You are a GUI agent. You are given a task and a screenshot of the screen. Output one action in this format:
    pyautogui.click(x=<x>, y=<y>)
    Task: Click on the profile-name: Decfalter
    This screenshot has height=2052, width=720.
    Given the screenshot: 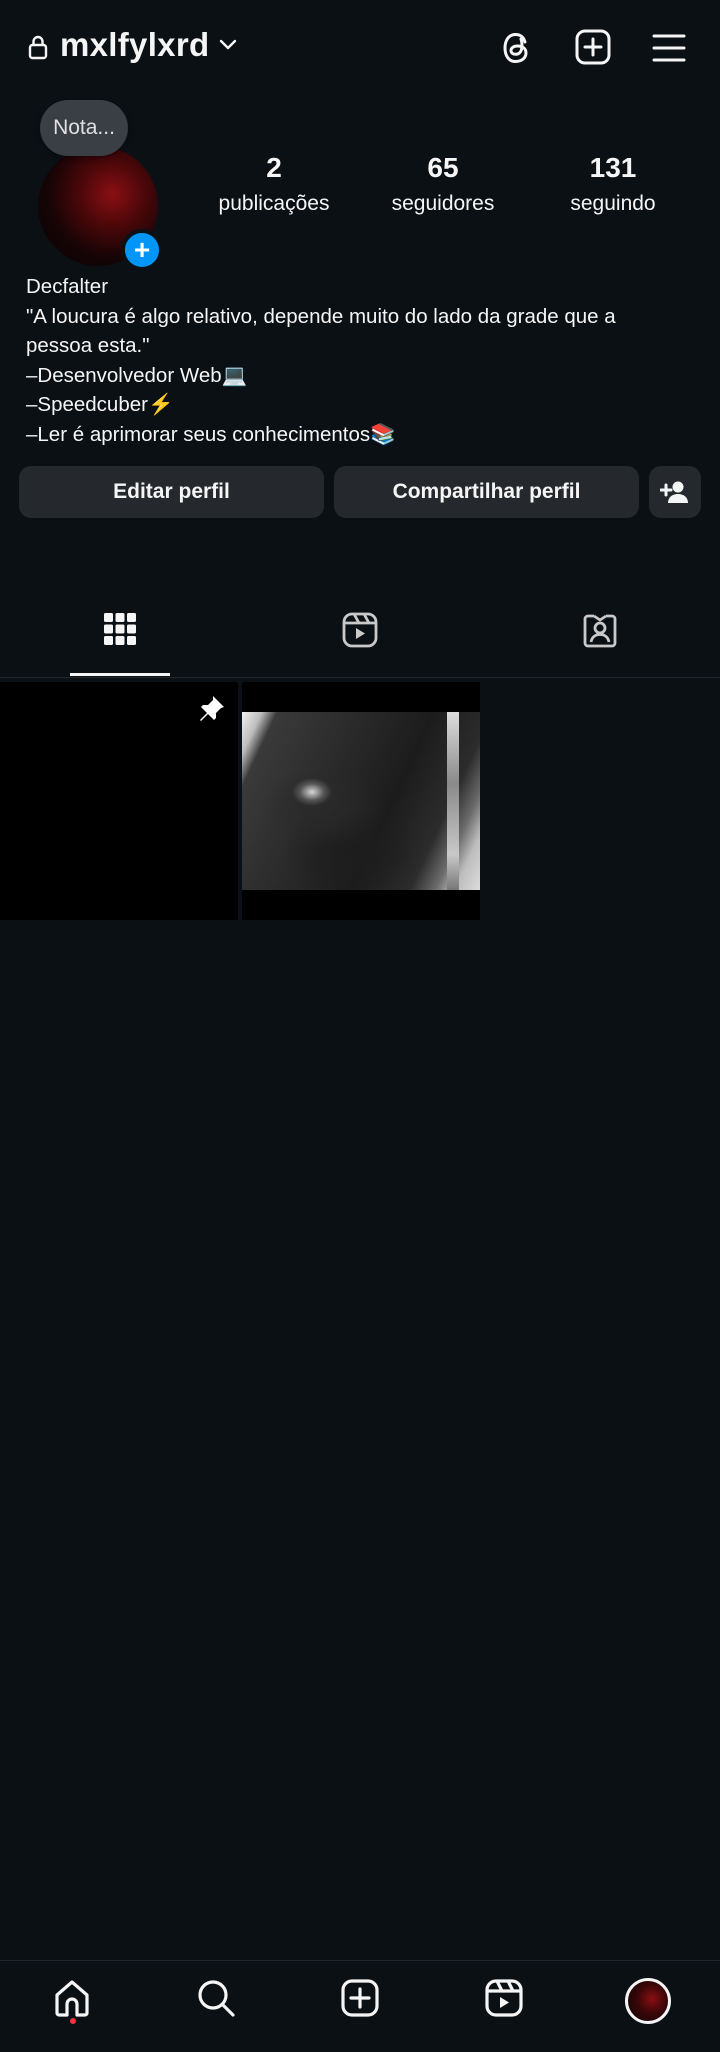 What is the action you would take?
    pyautogui.click(x=67, y=286)
    